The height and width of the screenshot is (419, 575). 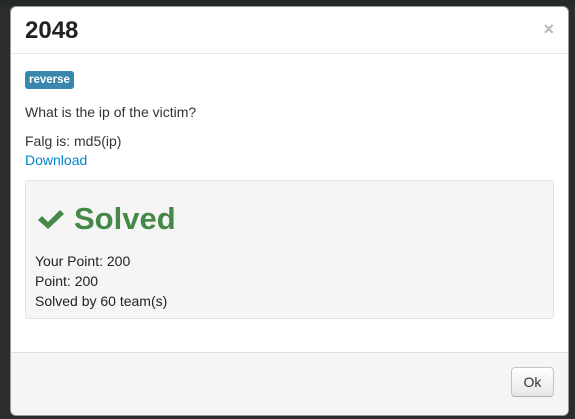 I want to click on solved-heading: Solved, so click(x=106, y=219).